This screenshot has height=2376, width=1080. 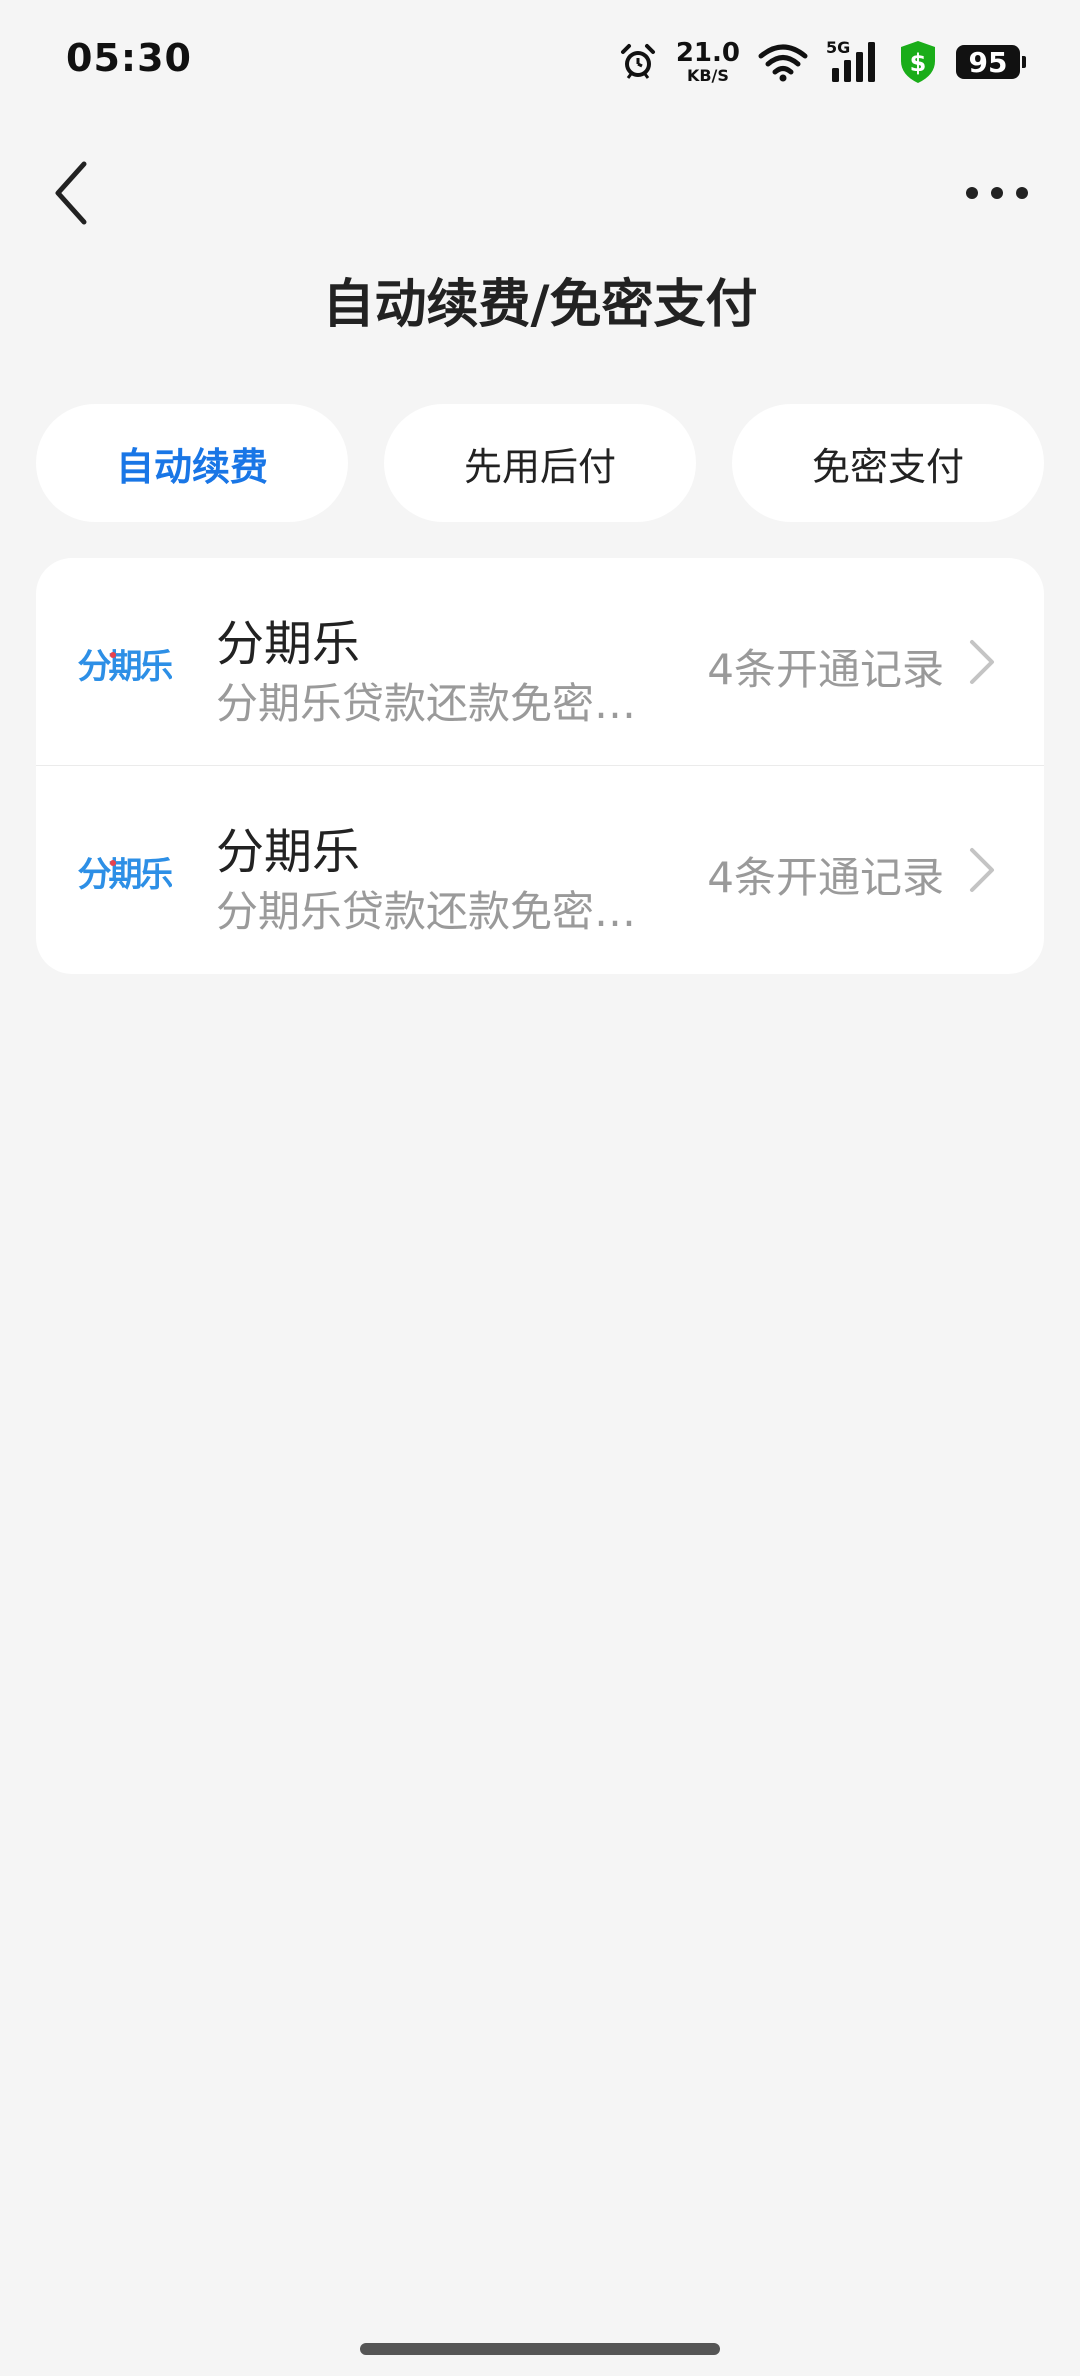 What do you see at coordinates (707, 75) in the screenshot?
I see `net-speed-unit: KB/S` at bounding box center [707, 75].